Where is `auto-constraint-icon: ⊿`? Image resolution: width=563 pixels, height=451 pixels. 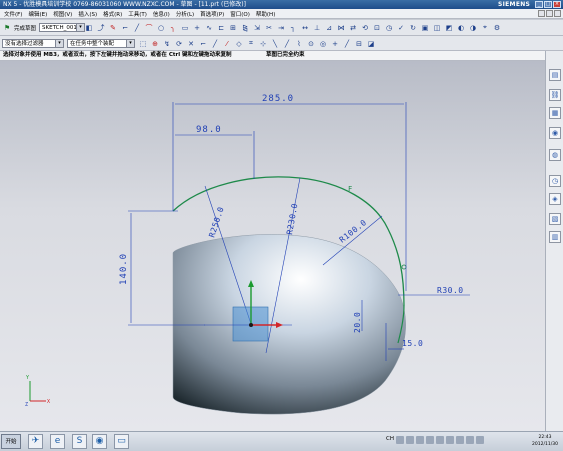
auto-constraint-icon: ⊿ is located at coordinates (329, 28).